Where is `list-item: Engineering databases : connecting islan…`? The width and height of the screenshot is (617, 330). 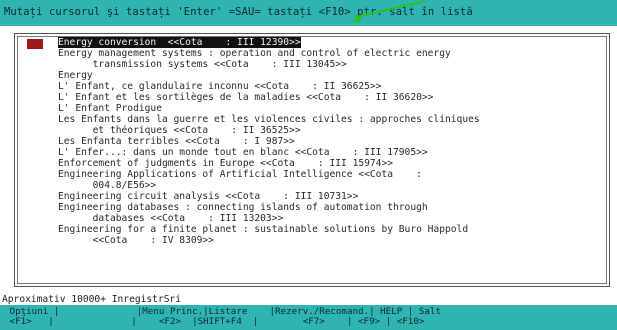
list-item: Engineering databases : connecting islan… is located at coordinates (243, 207).